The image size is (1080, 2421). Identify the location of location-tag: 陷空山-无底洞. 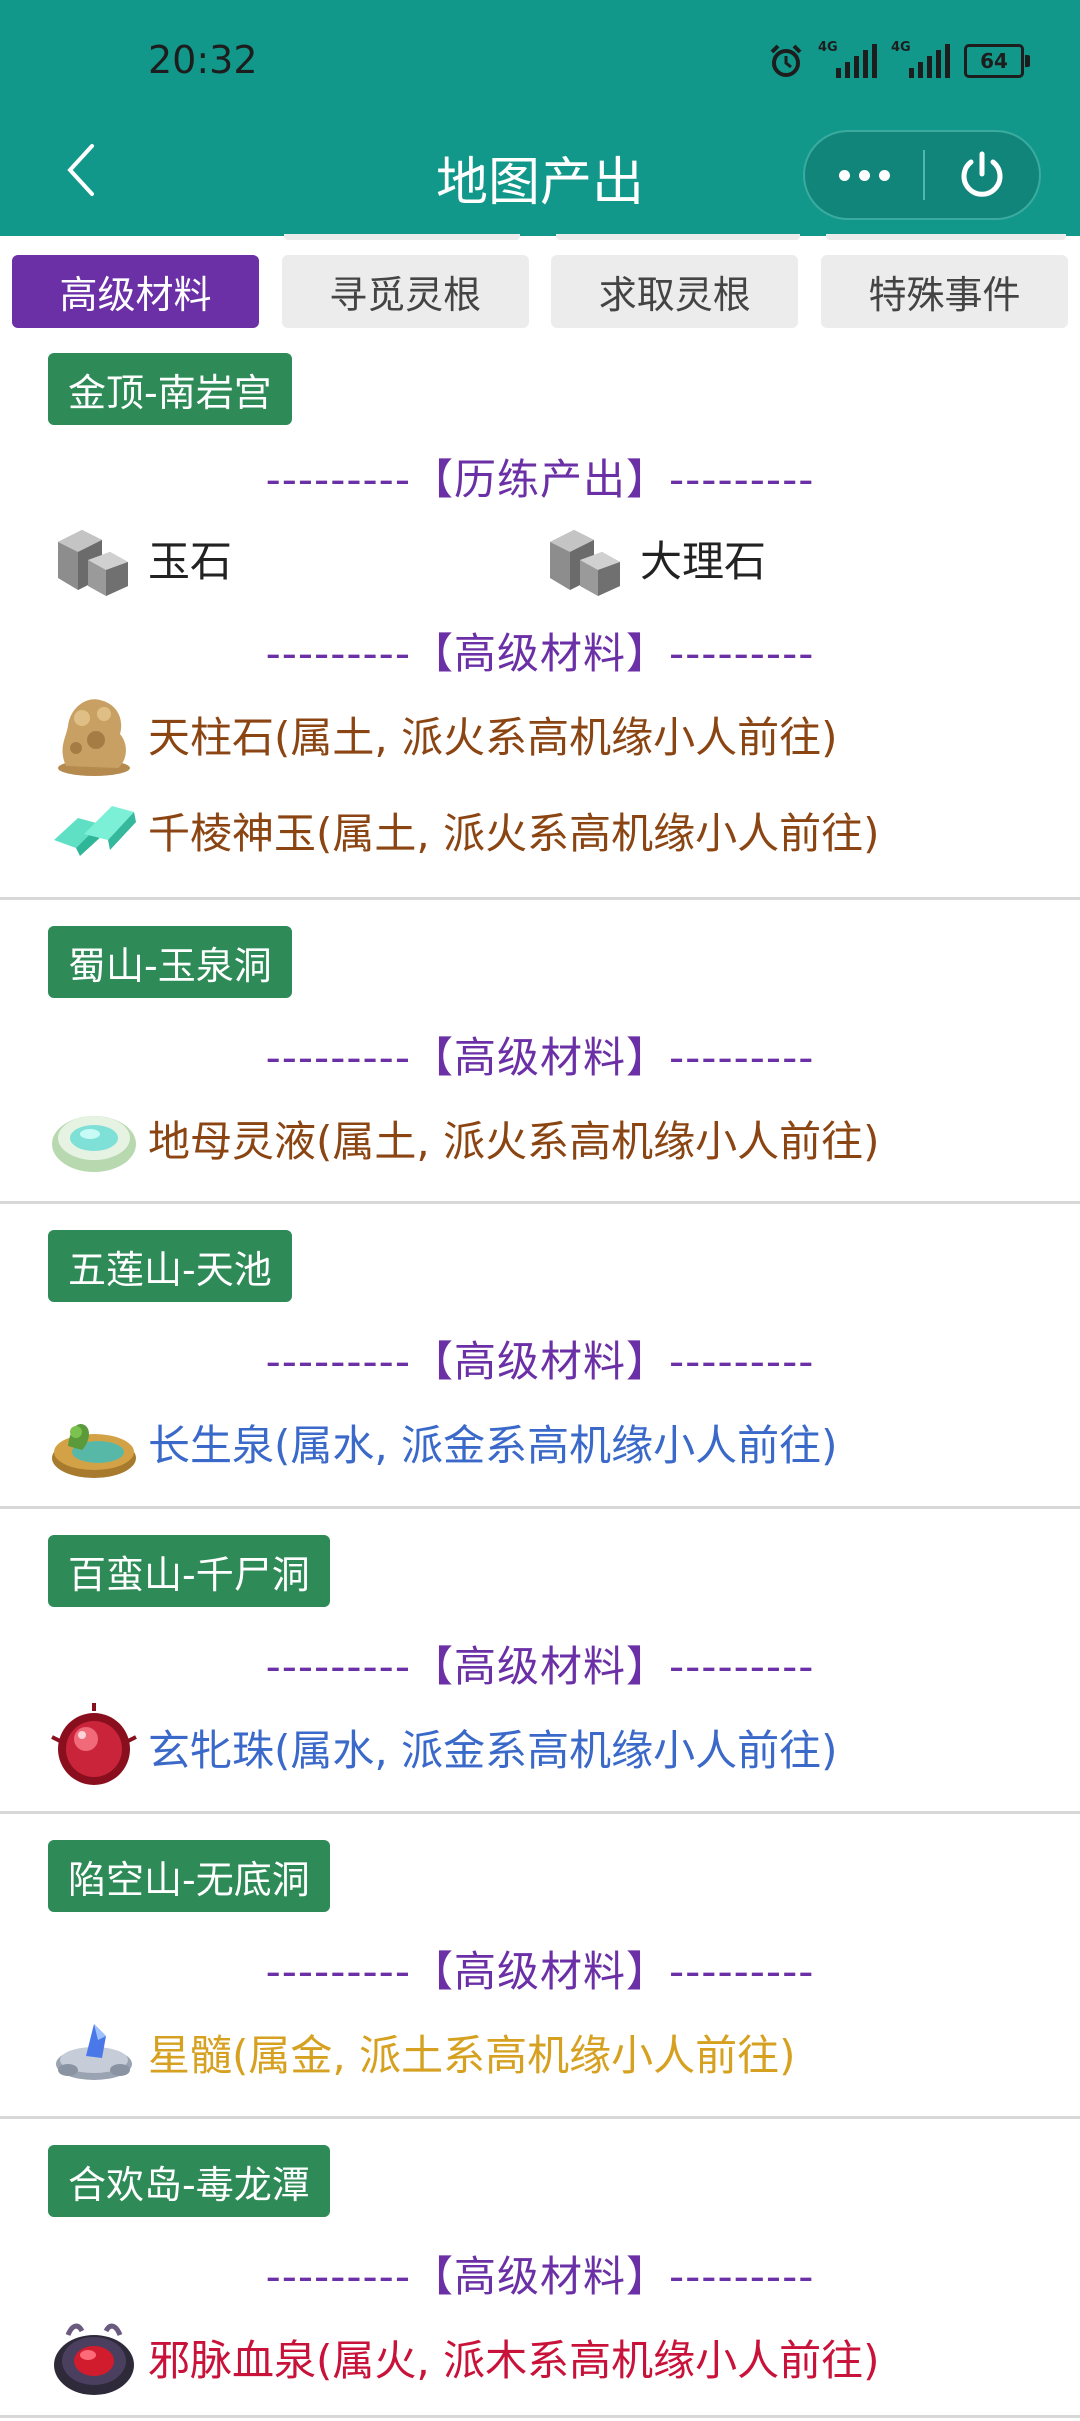
(189, 1876).